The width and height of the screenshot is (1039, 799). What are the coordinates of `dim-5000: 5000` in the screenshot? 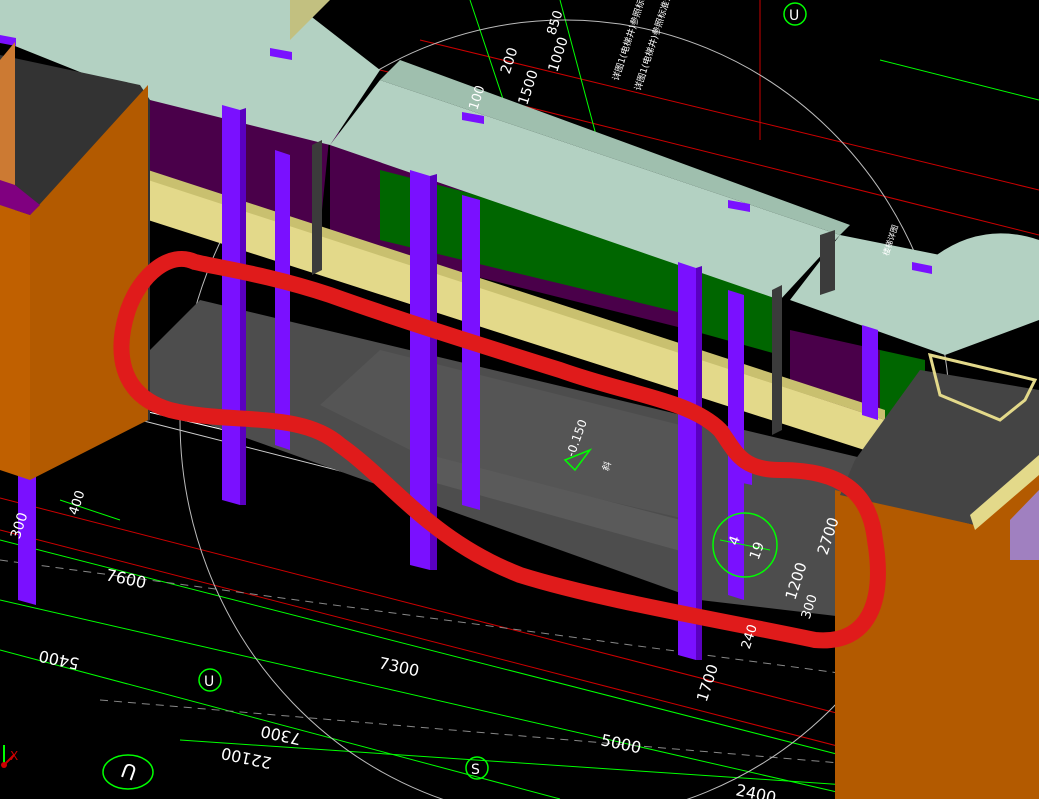 It's located at (621, 743).